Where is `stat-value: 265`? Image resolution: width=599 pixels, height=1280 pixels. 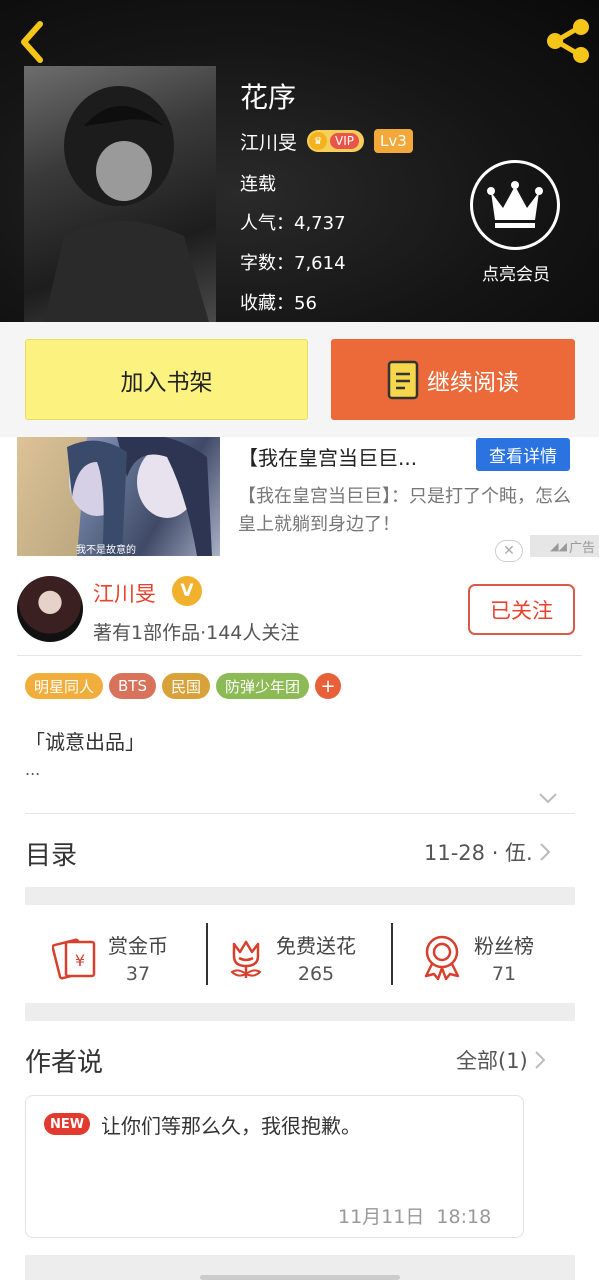
stat-value: 265 is located at coordinates (316, 973).